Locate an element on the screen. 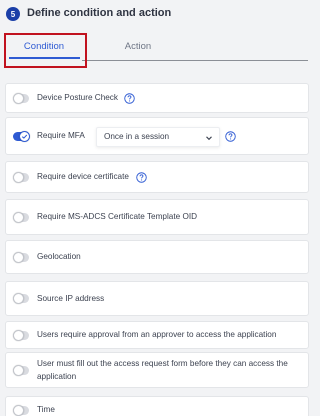 This screenshot has width=320, height=416. toggle-geolocation is located at coordinates (21, 257).